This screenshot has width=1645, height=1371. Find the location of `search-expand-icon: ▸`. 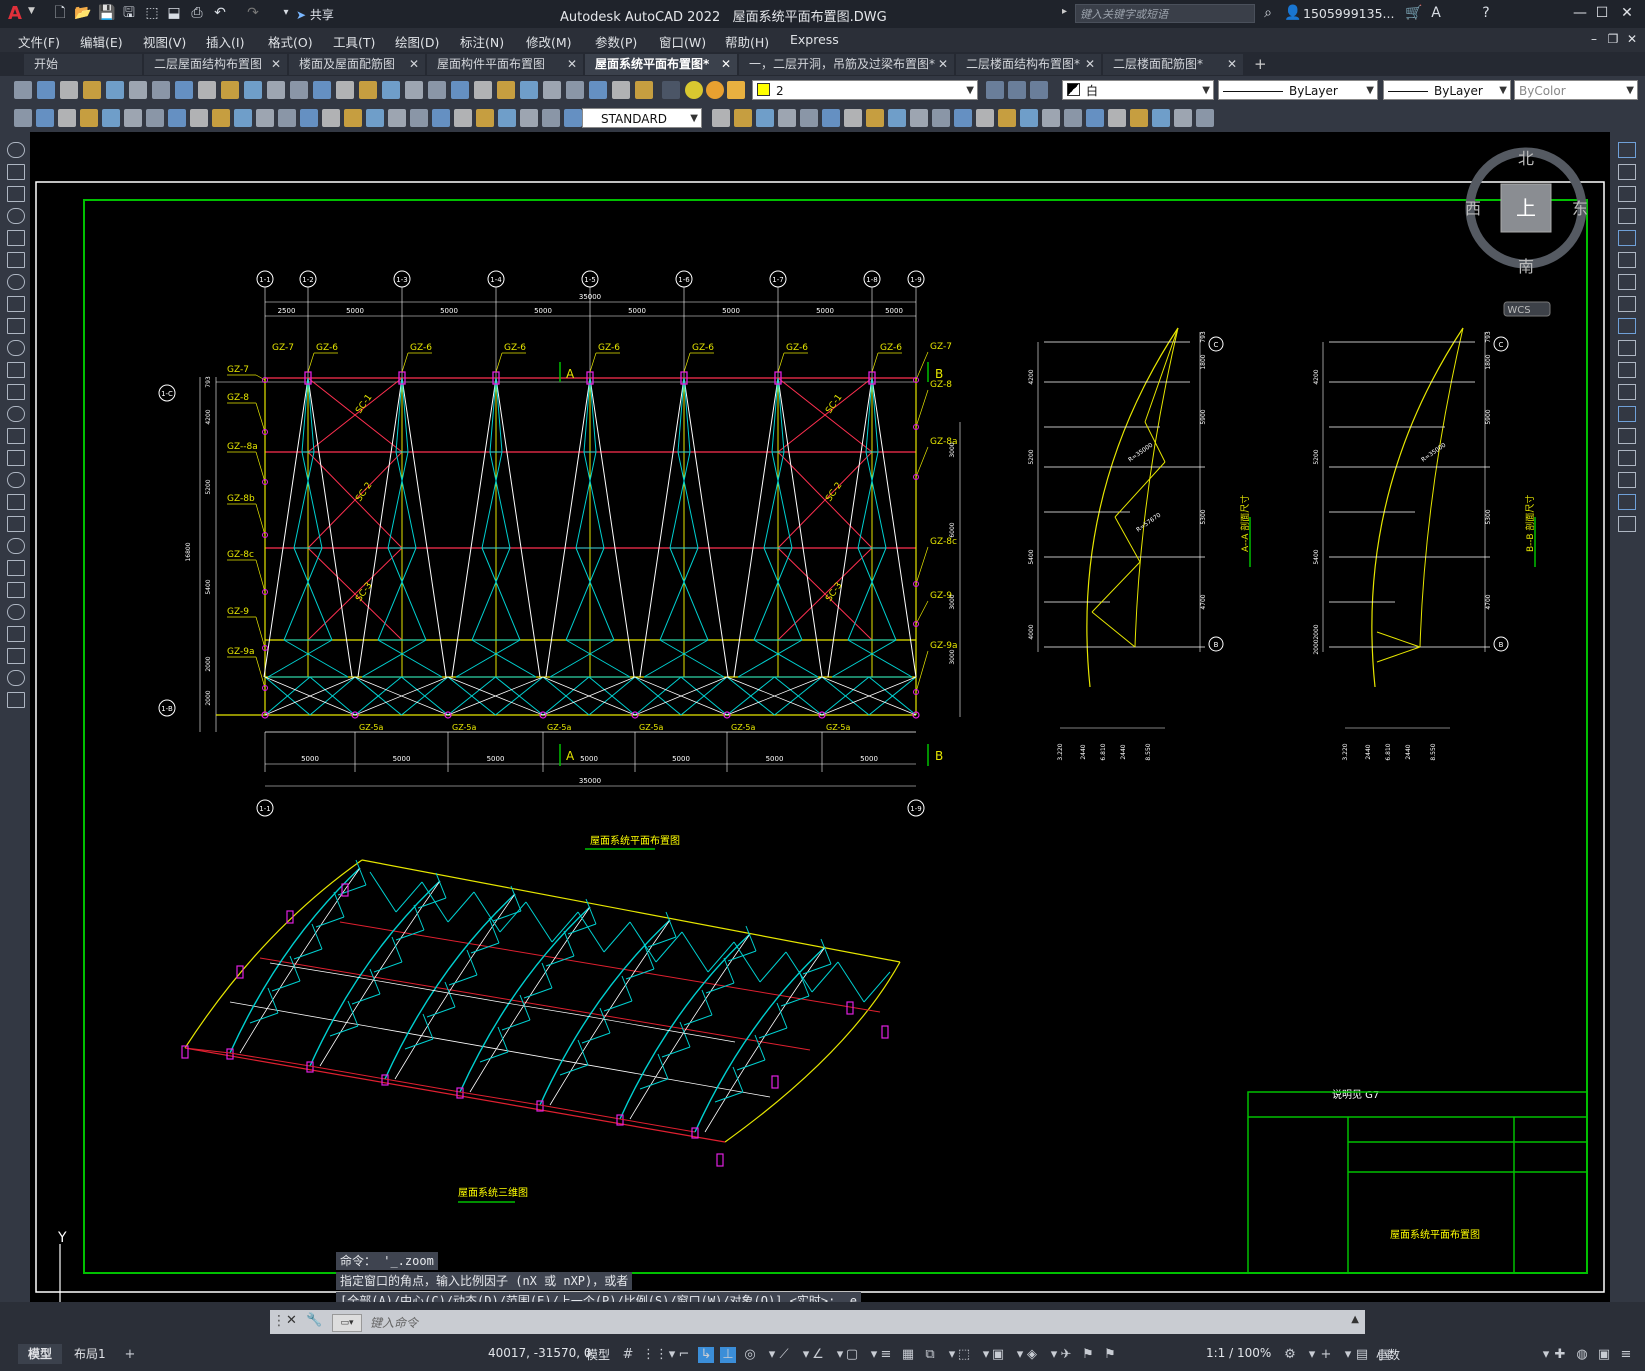

search-expand-icon: ▸ is located at coordinates (1064, 11).